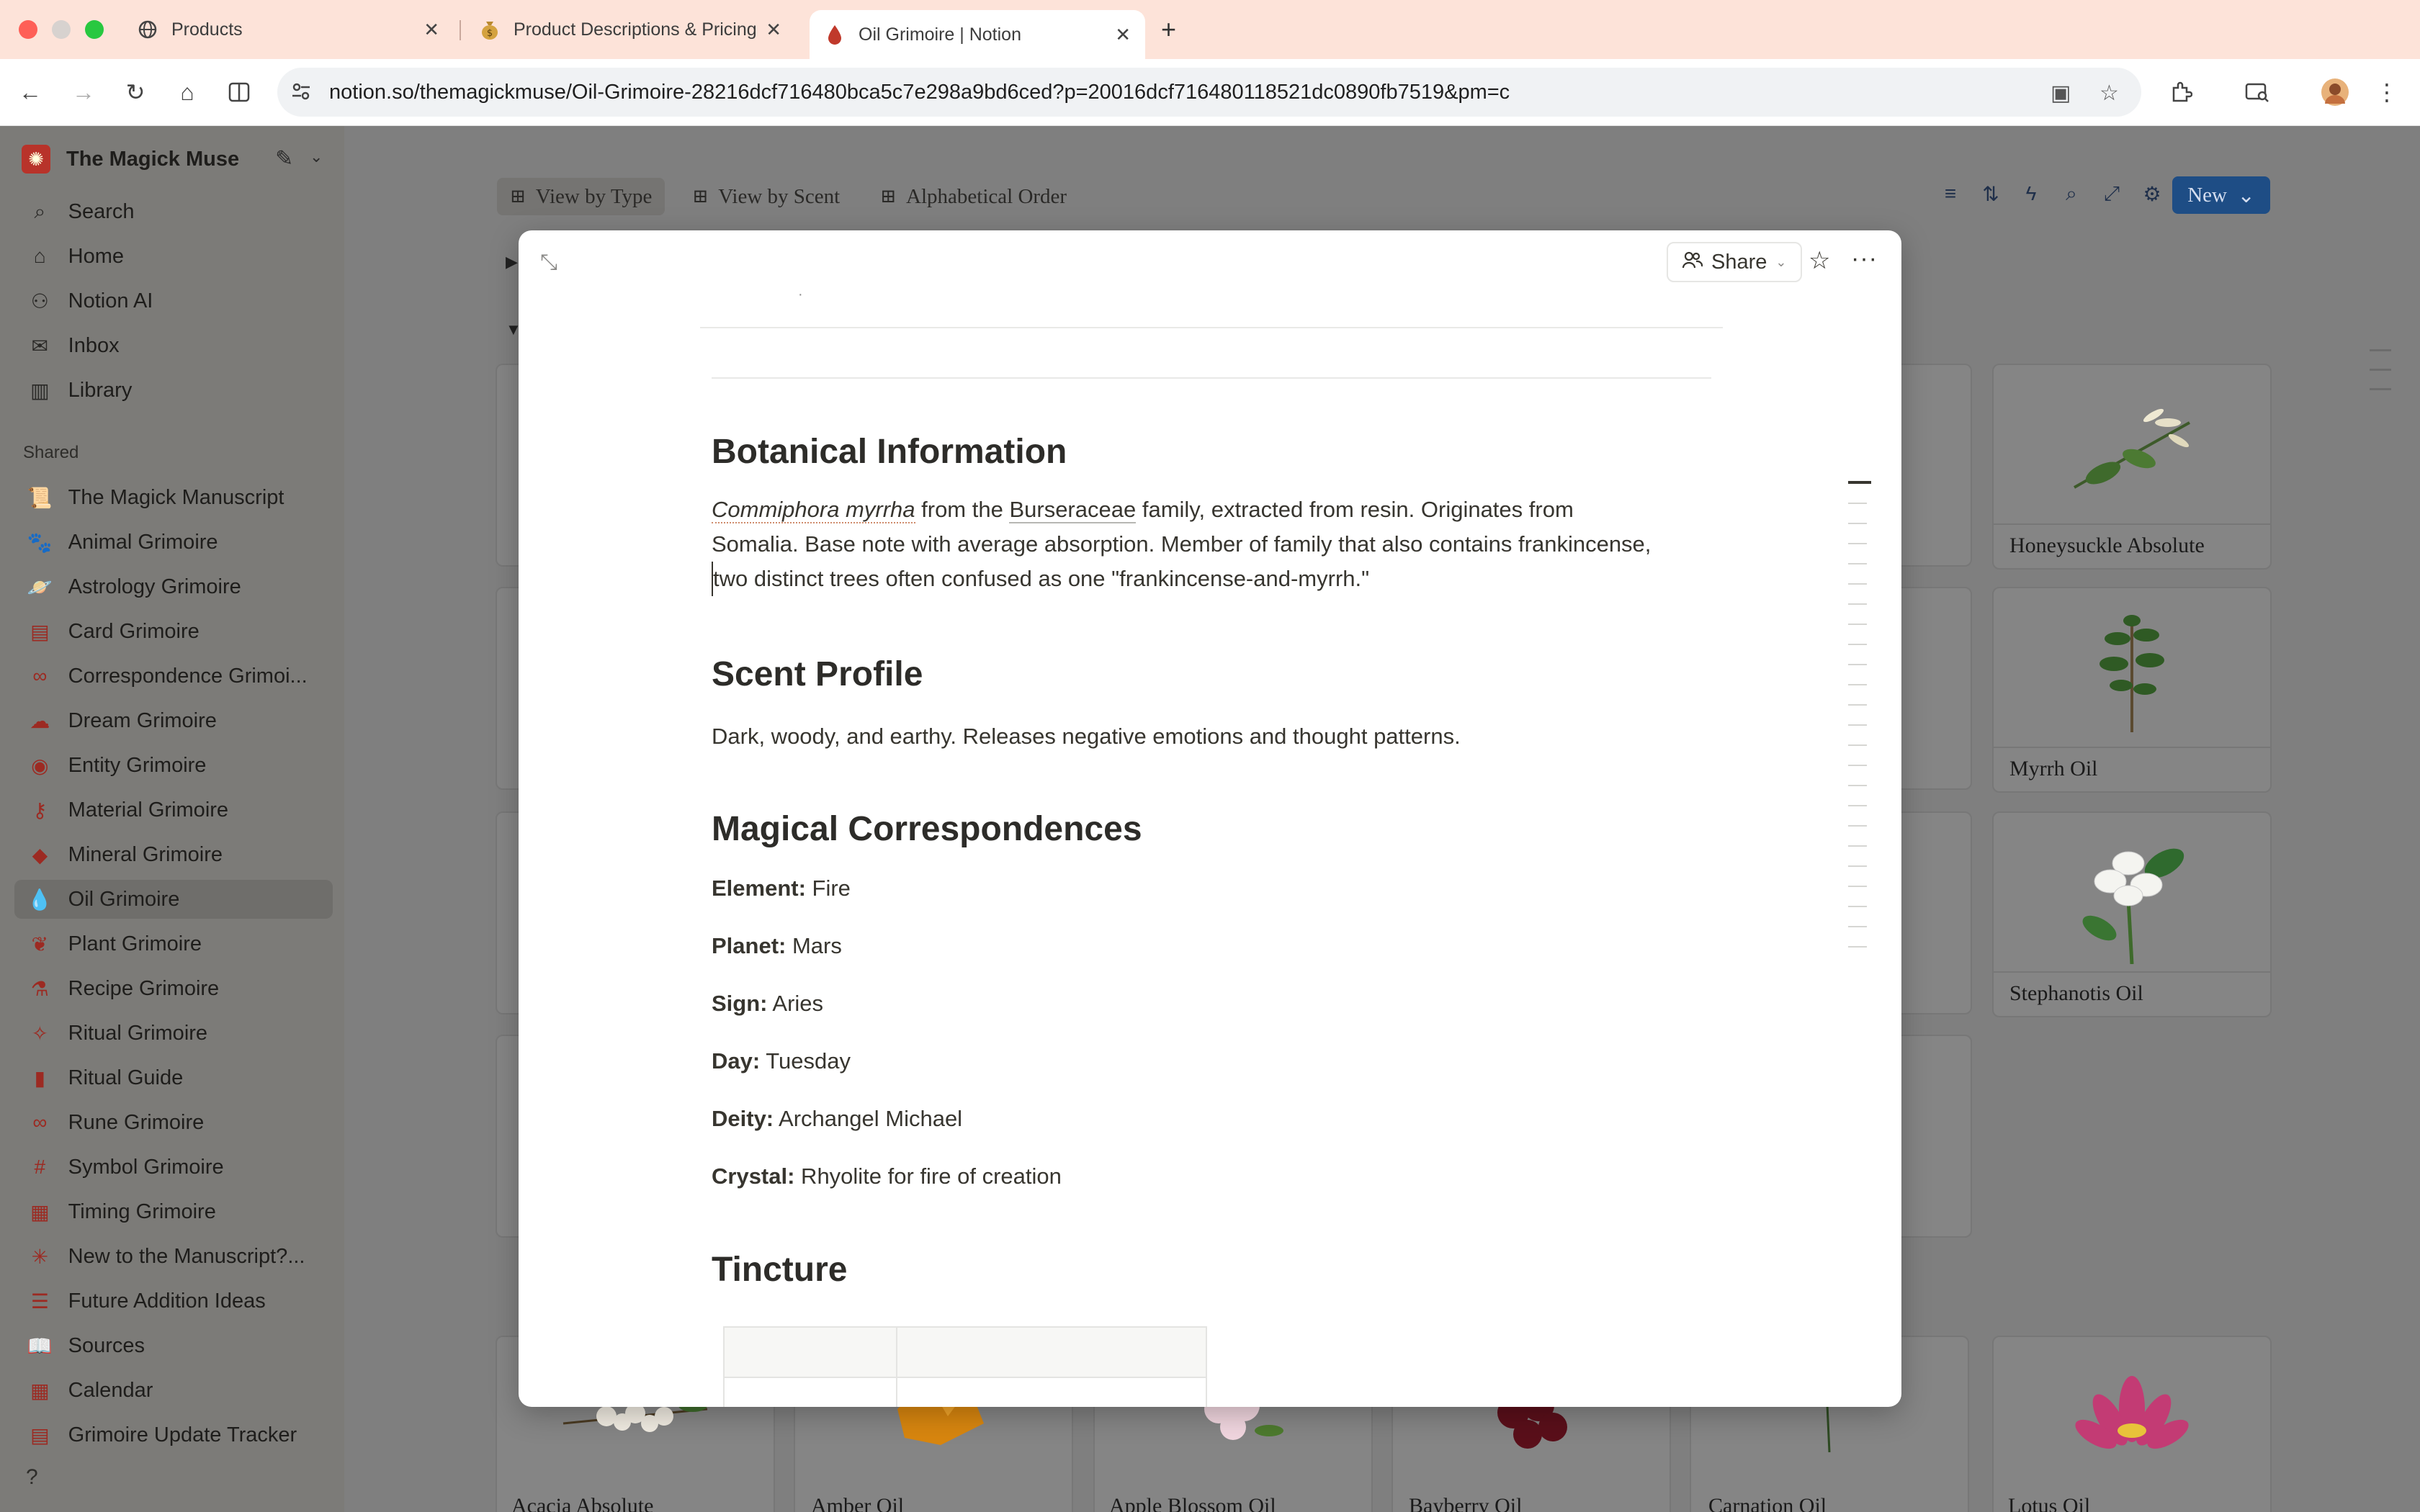 This screenshot has height=1512, width=2420. Describe the element at coordinates (2031, 194) in the screenshot. I see `automation-icon: ϟ` at that location.